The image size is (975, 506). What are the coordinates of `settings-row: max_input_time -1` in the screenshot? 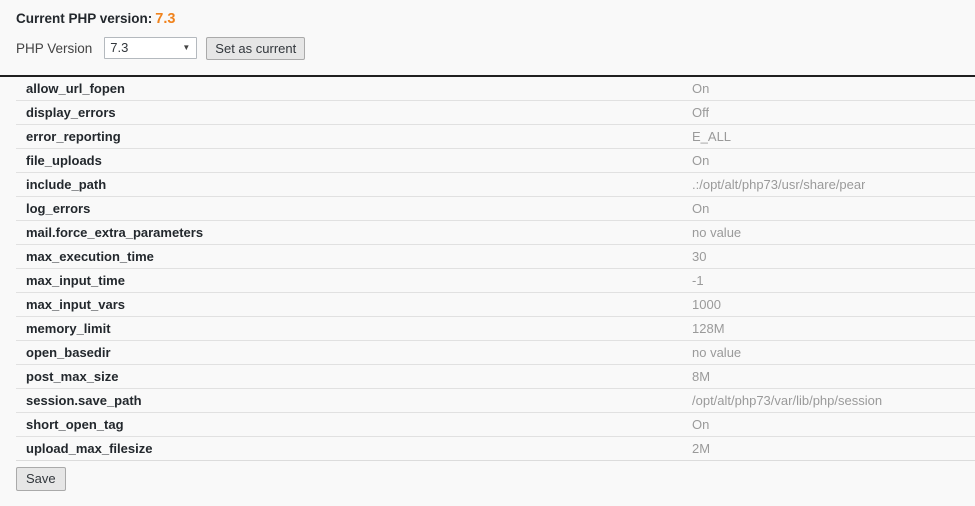 It's located at (495, 281).